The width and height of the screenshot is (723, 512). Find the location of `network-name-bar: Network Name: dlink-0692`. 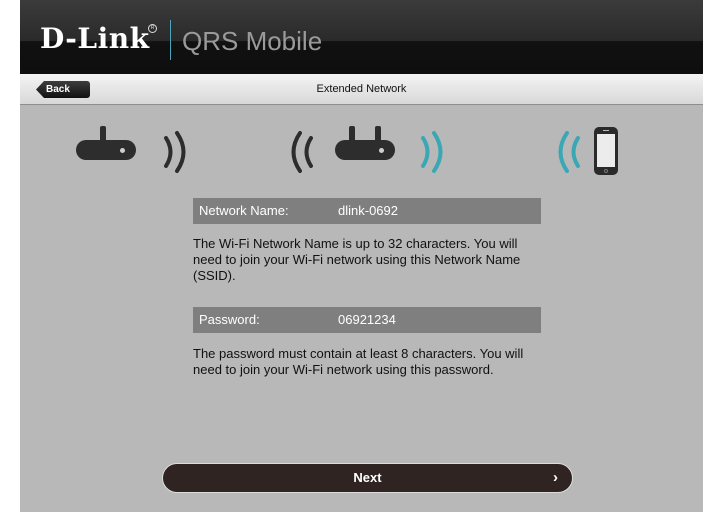

network-name-bar: Network Name: dlink-0692 is located at coordinates (367, 211).